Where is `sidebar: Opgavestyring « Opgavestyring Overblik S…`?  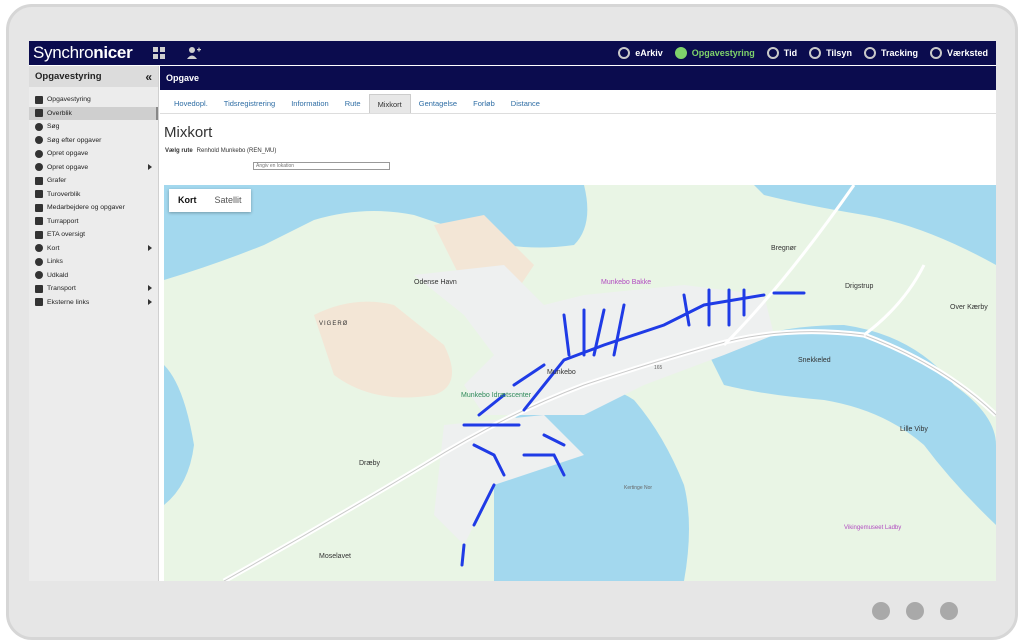 sidebar: Opgavestyring « Opgavestyring Overblik S… is located at coordinates (94, 323).